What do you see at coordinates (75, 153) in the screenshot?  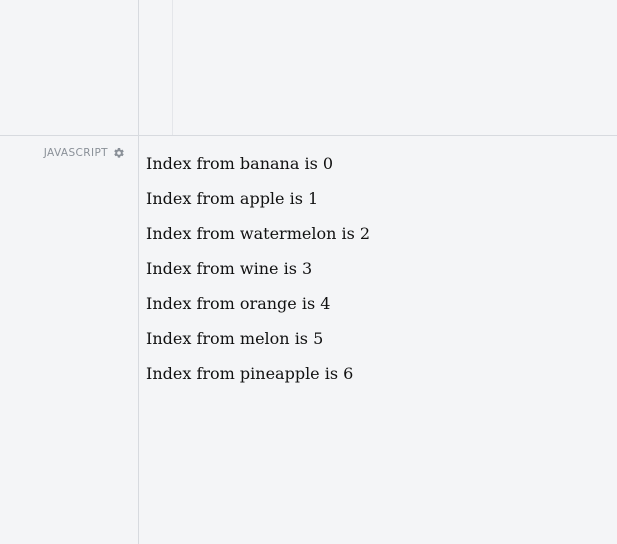 I see `pane-label-javascript: JAVASCRIPT` at bounding box center [75, 153].